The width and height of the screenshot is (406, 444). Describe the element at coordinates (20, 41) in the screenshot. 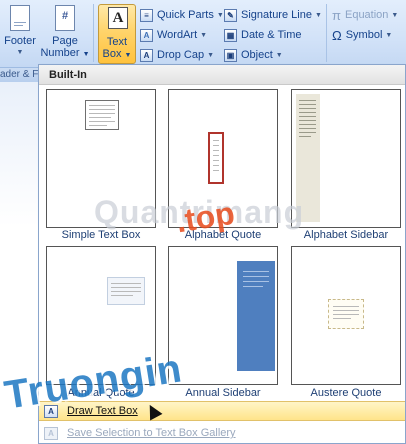

I see `footer-label: Footer` at that location.